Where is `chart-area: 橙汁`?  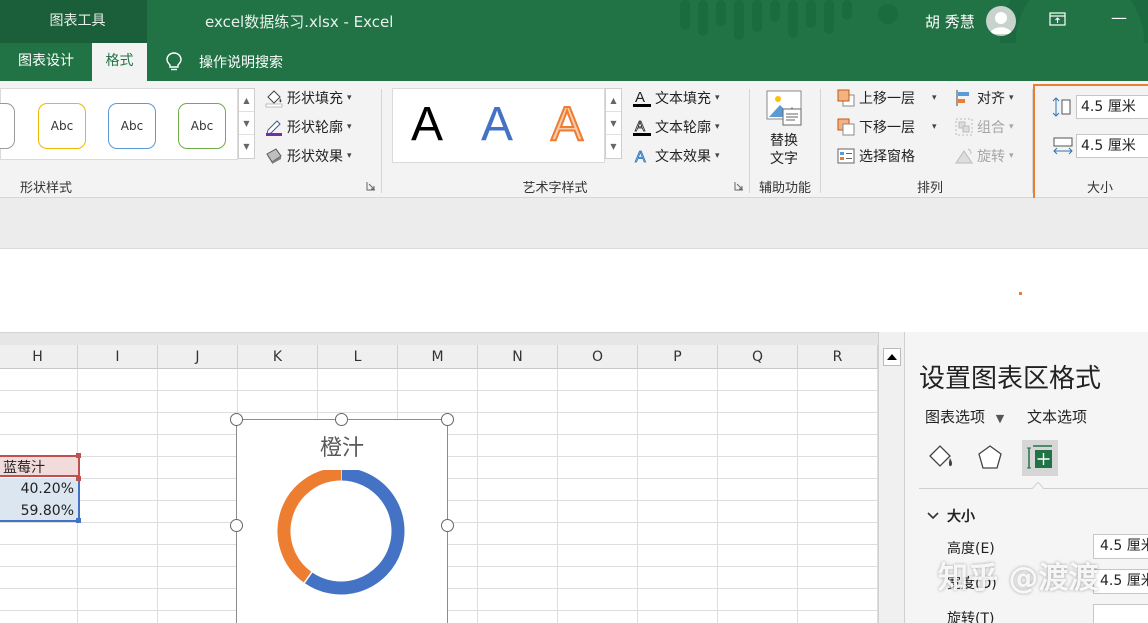 chart-area: 橙汁 is located at coordinates (342, 521).